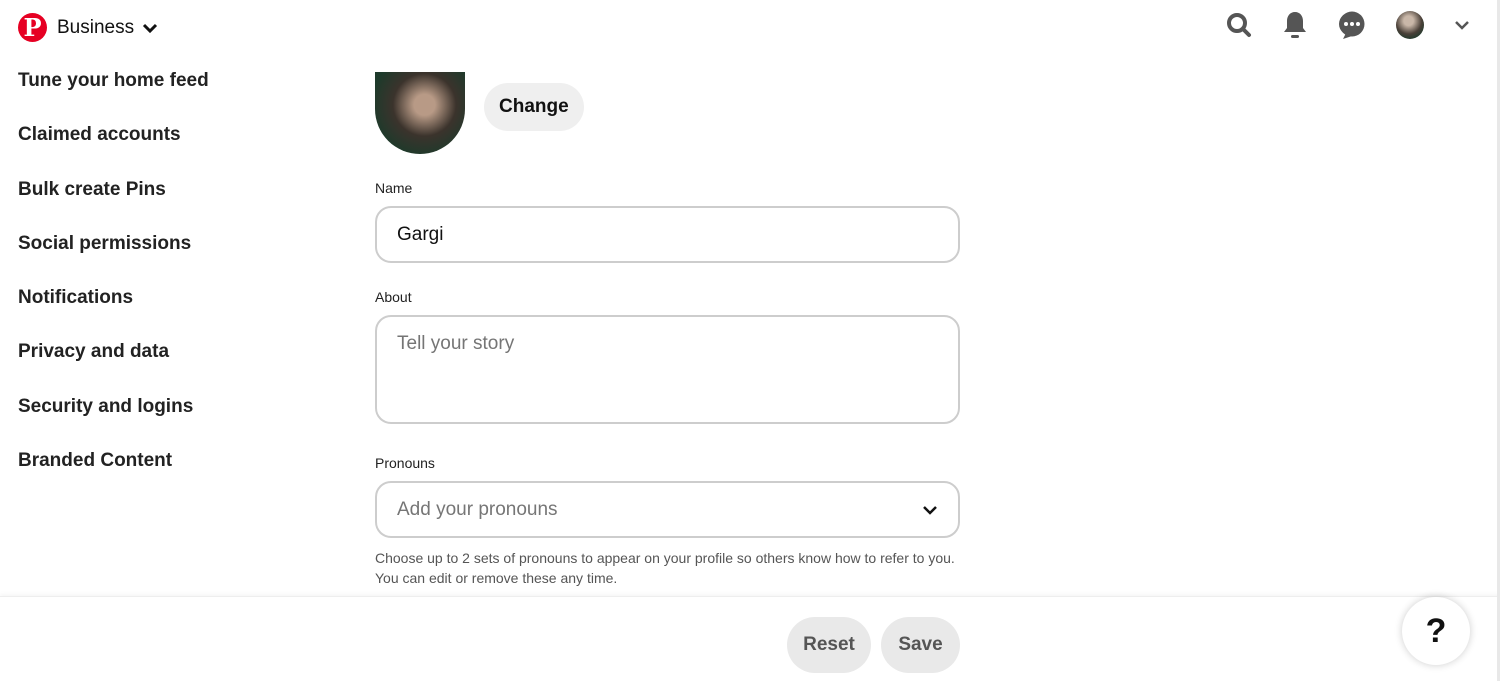  What do you see at coordinates (750, 28) in the screenshot?
I see `header: P Business` at bounding box center [750, 28].